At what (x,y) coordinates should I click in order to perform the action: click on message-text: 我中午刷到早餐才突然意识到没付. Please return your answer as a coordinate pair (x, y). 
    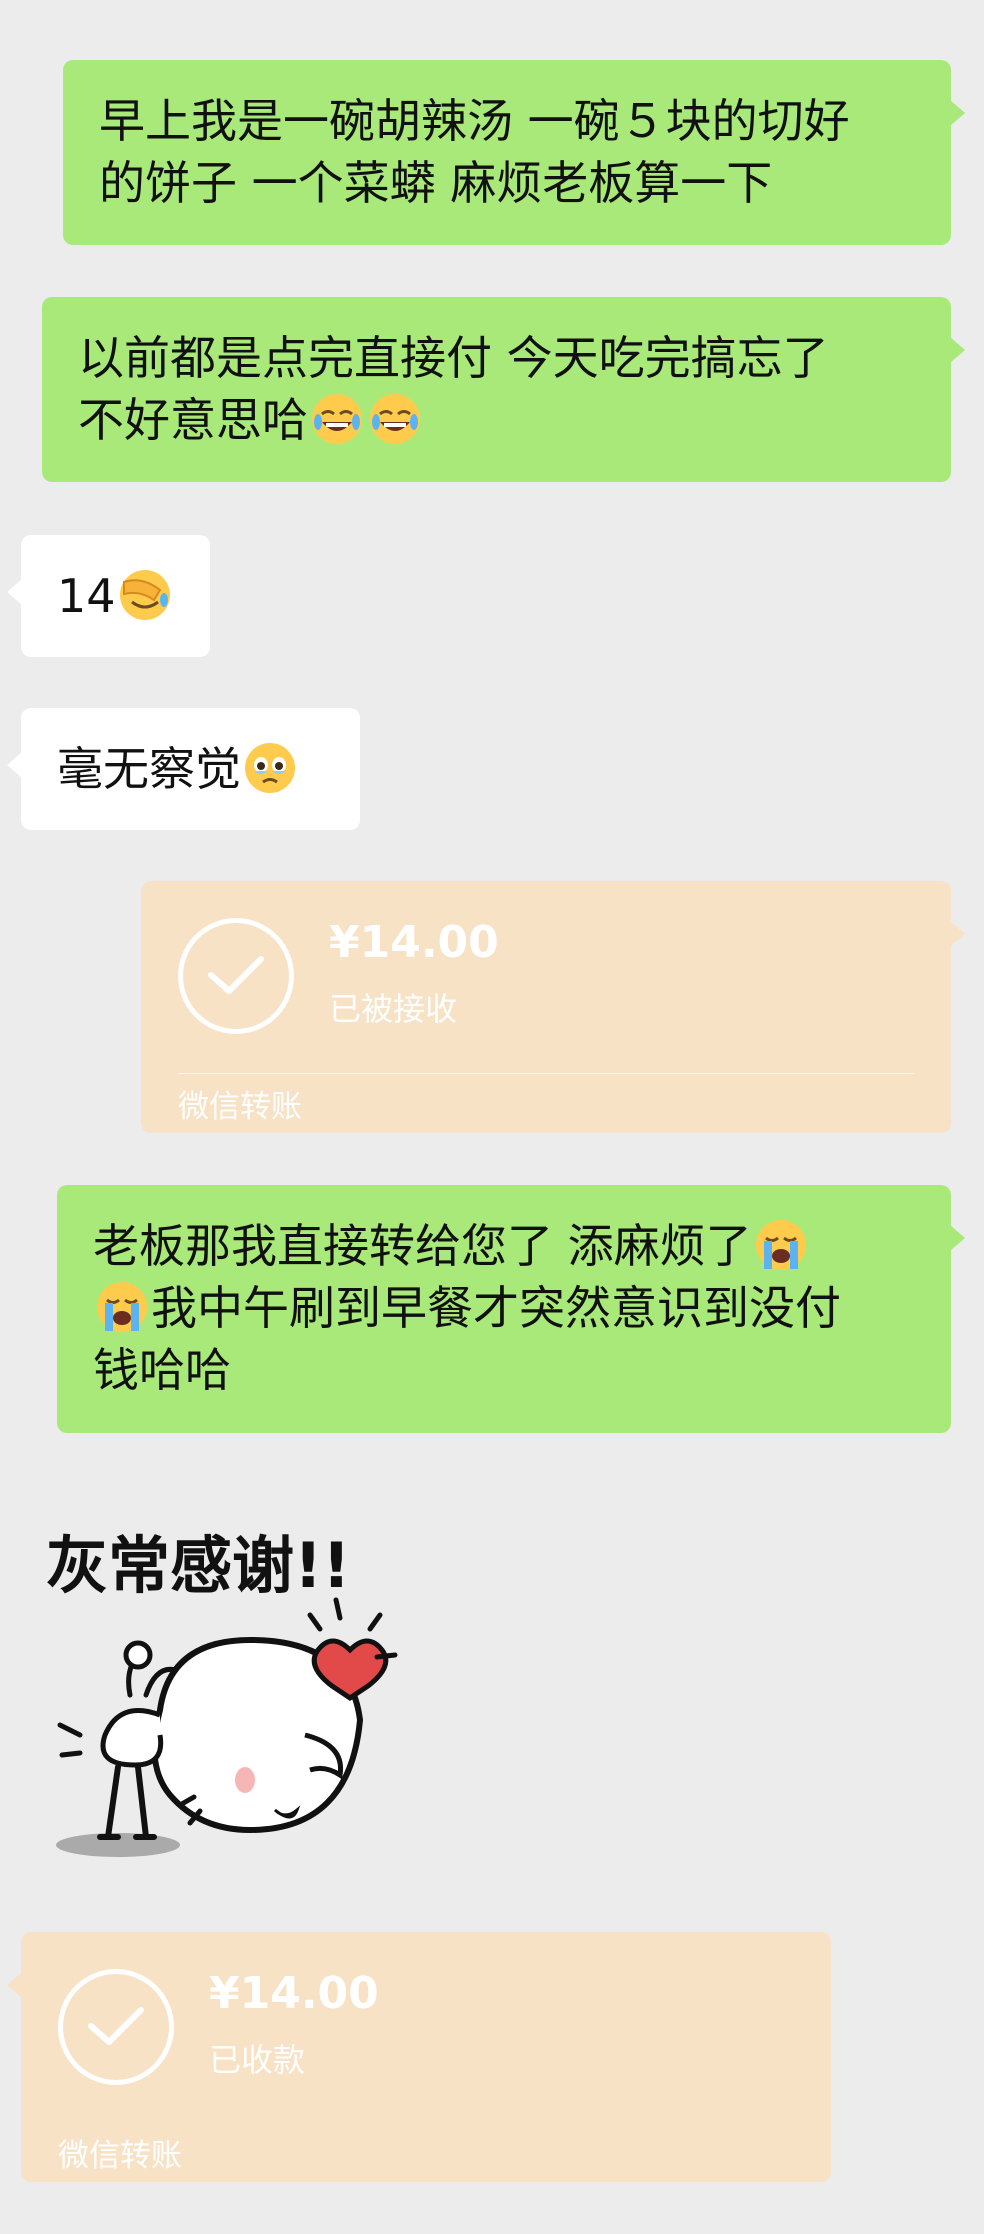
    Looking at the image, I should click on (496, 1308).